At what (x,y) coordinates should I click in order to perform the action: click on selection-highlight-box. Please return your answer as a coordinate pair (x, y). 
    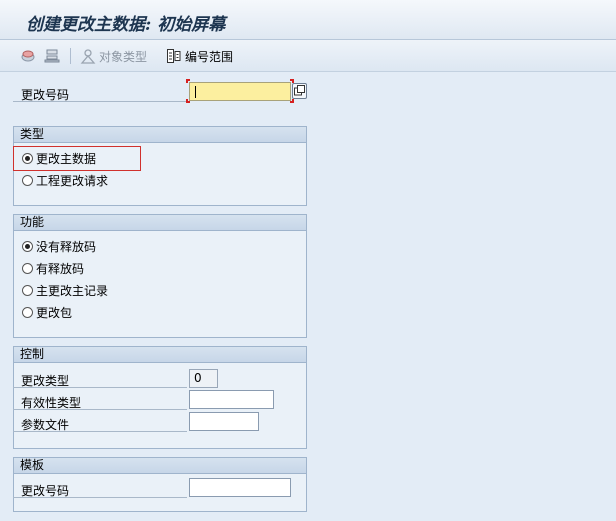
    Looking at the image, I should click on (77, 158).